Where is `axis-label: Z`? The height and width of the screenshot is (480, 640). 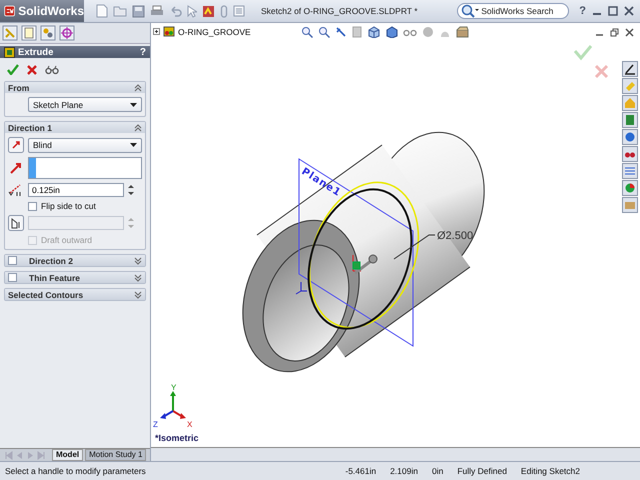
axis-label: Z is located at coordinates (155, 424).